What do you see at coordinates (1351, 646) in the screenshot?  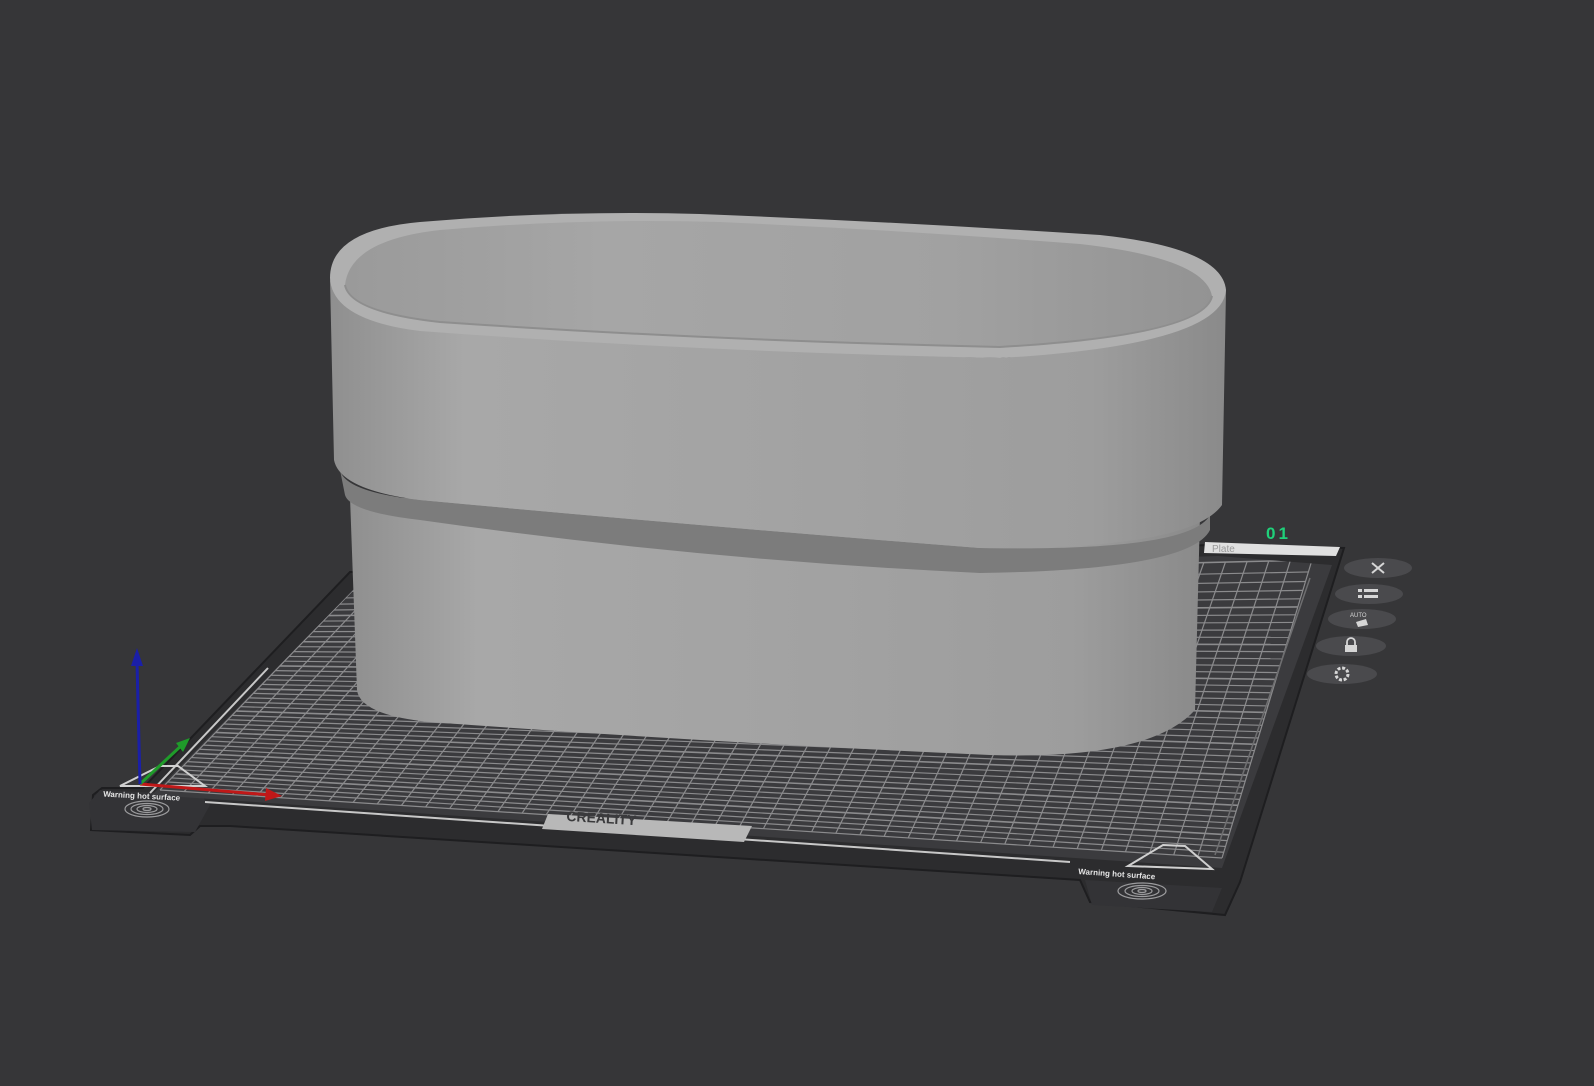 I see `lock-plate-button` at bounding box center [1351, 646].